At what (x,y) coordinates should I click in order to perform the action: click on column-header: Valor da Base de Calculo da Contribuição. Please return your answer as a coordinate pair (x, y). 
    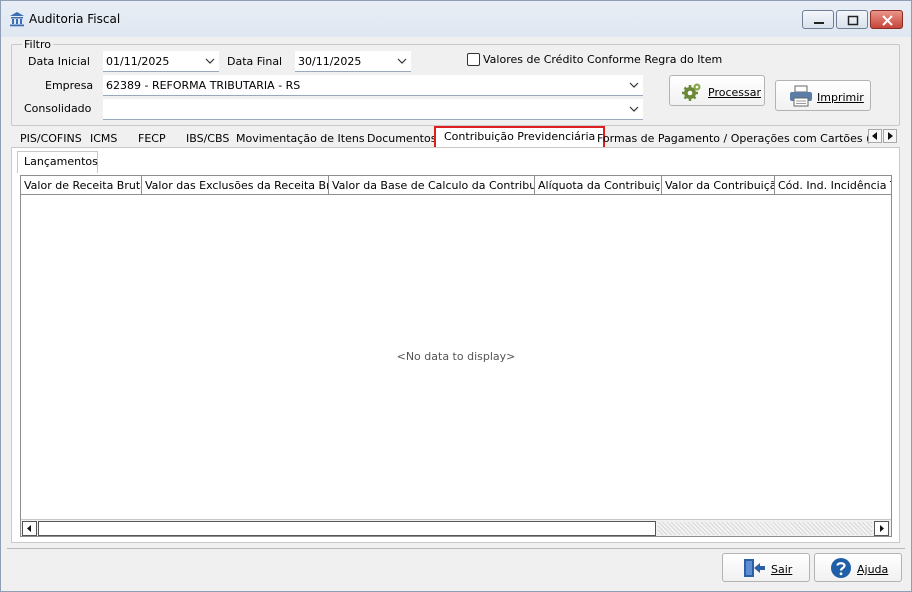
    Looking at the image, I should click on (432, 185).